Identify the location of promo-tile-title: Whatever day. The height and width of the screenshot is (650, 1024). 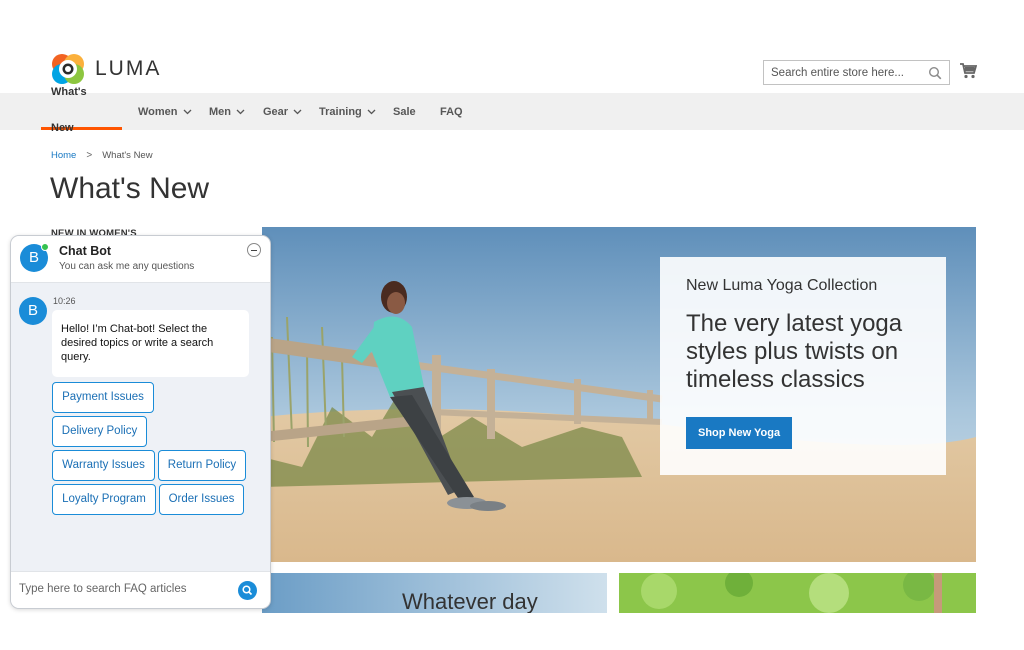
(470, 601).